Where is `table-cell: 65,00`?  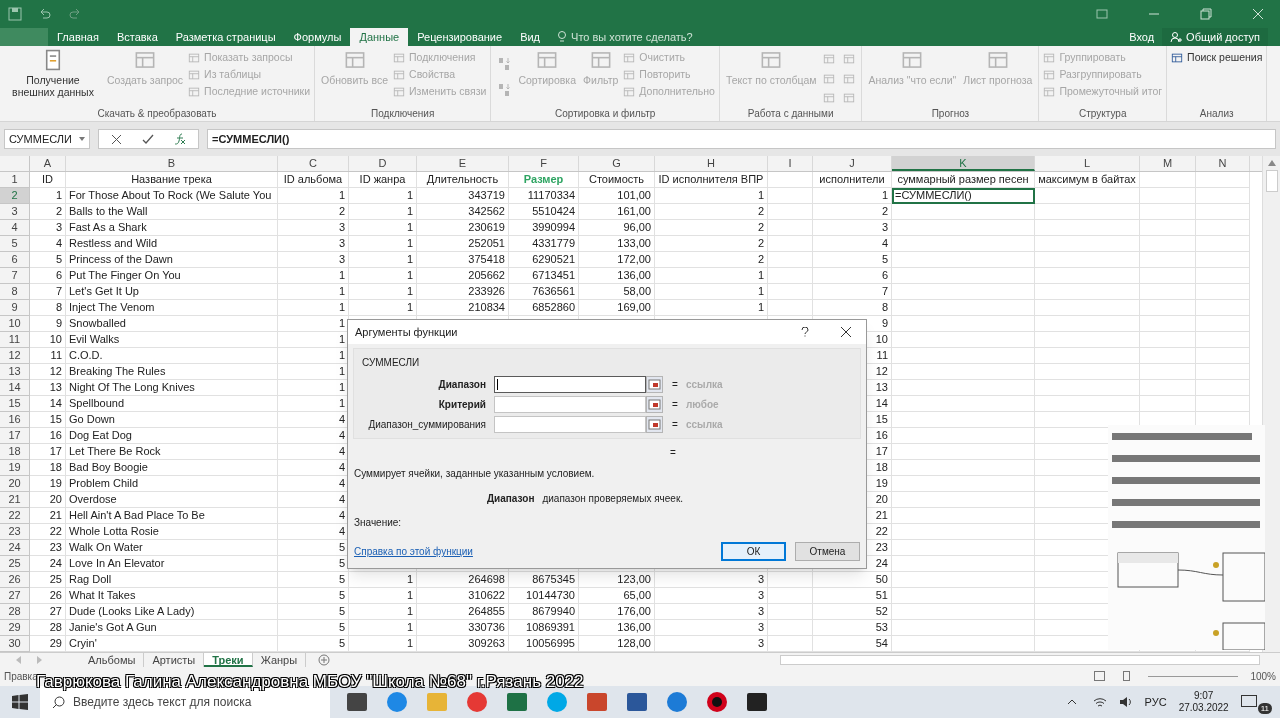 table-cell: 65,00 is located at coordinates (617, 596).